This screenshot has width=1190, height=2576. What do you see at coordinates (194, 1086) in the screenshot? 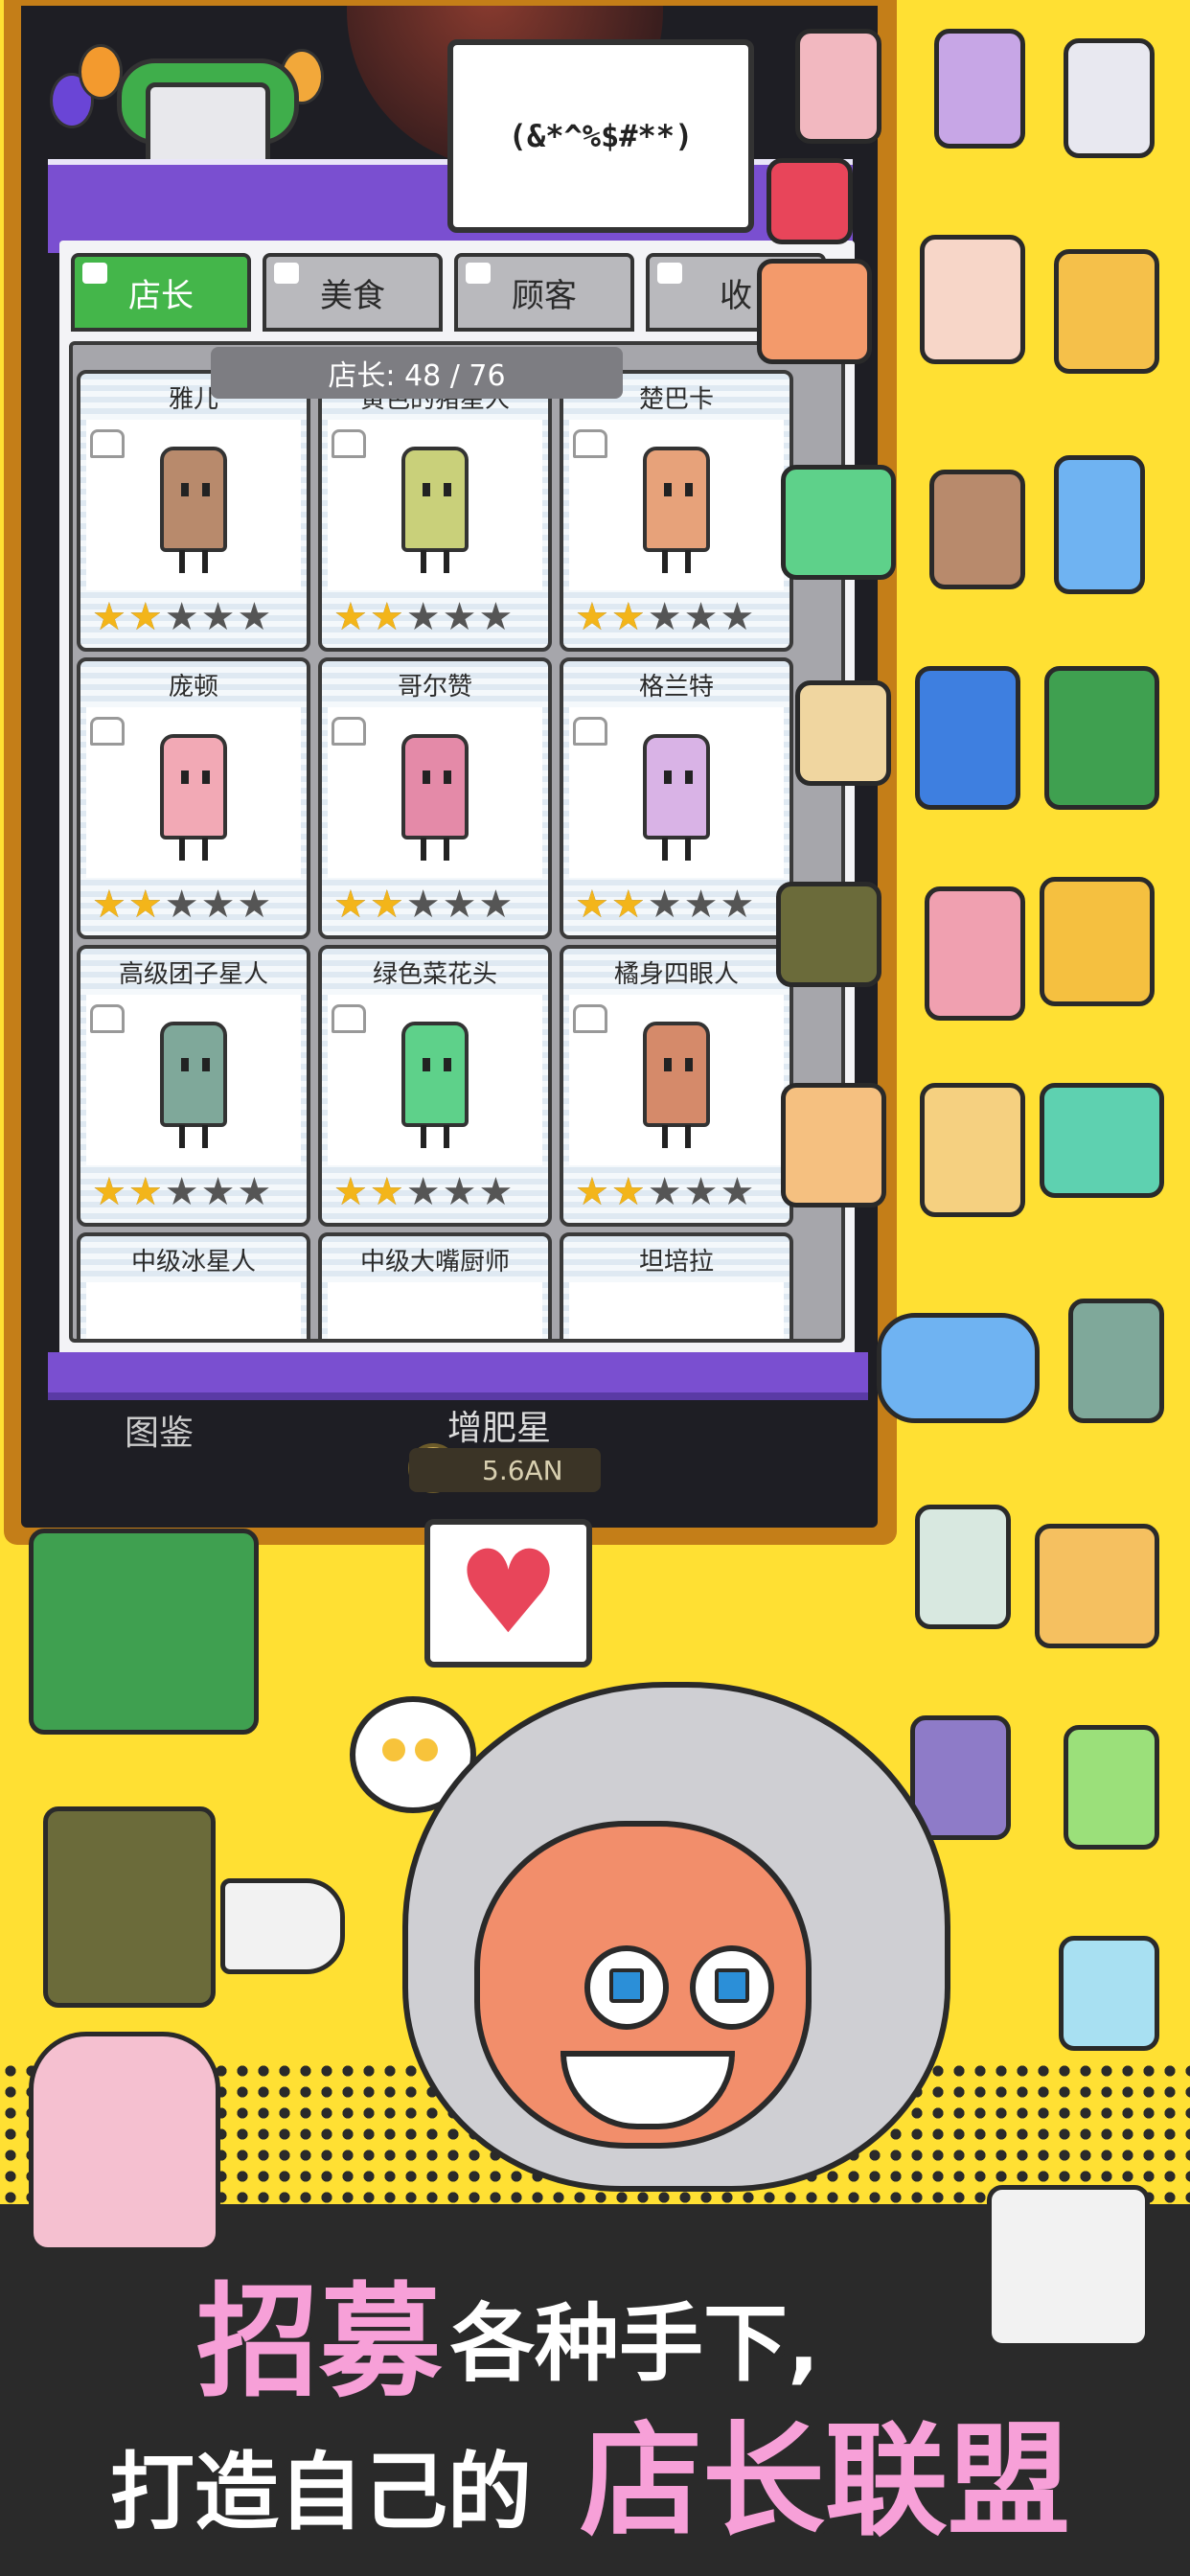
I see `manager-card: 高级团子星人 ★ ★ ★ ★ ★` at bounding box center [194, 1086].